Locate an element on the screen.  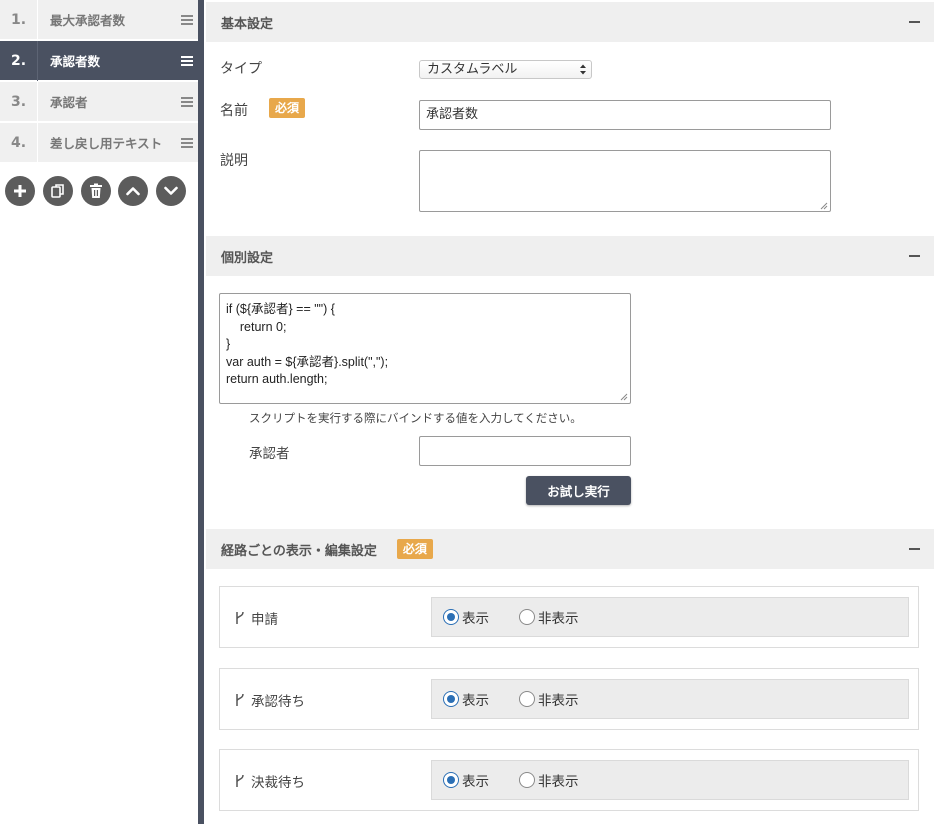
route-row-application: 申請 表示 非表示 is located at coordinates (569, 617).